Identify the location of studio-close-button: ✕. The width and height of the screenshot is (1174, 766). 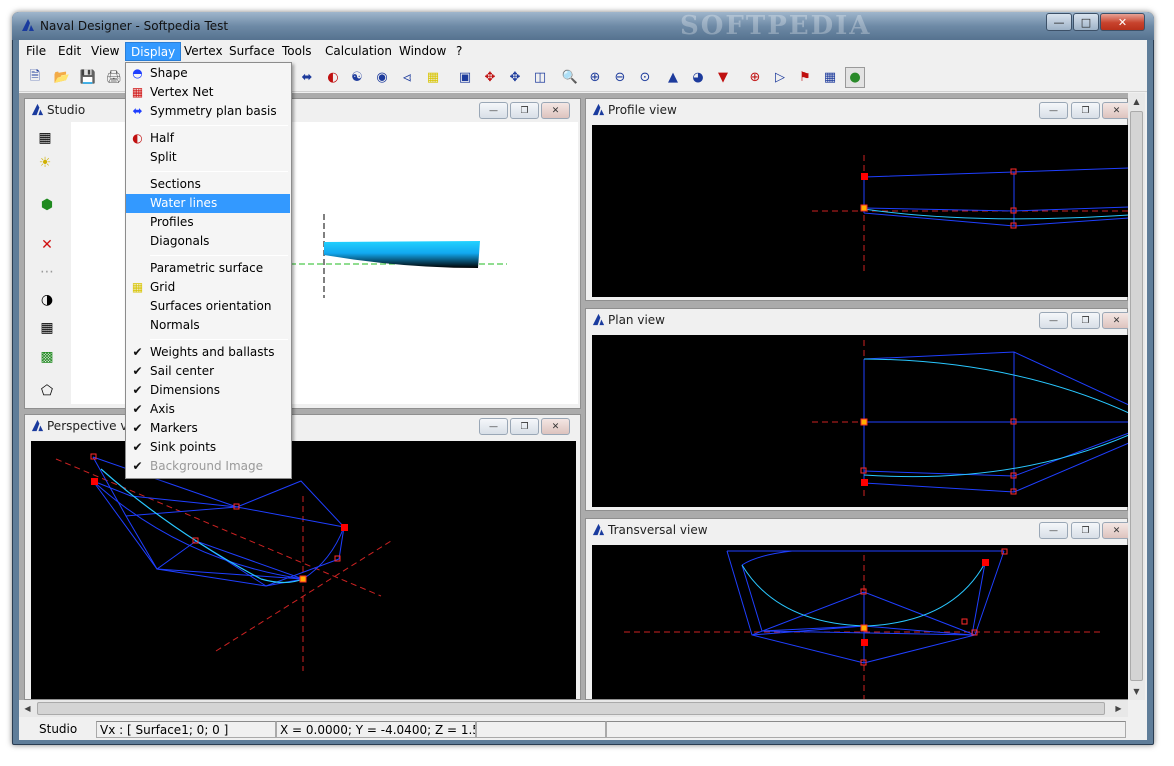
(555, 110).